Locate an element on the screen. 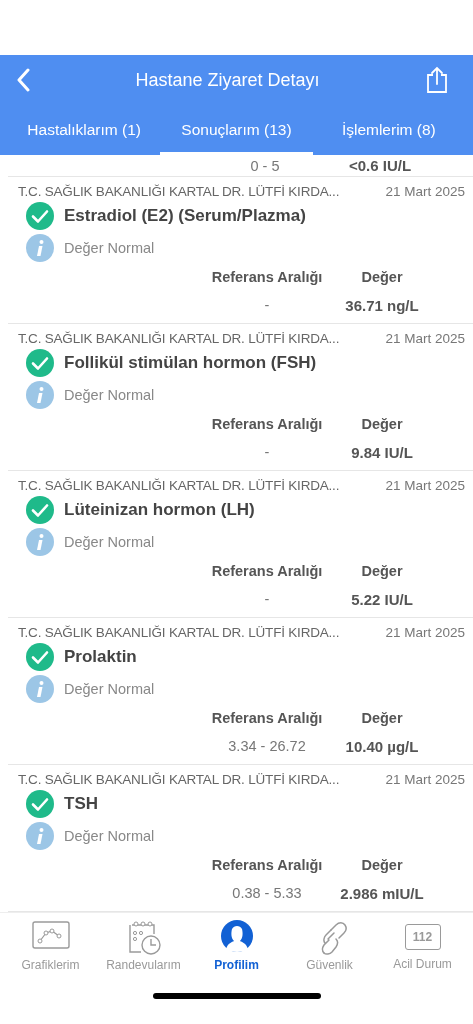  reference-range: 0.38 - 5.33 is located at coordinates (267, 893).